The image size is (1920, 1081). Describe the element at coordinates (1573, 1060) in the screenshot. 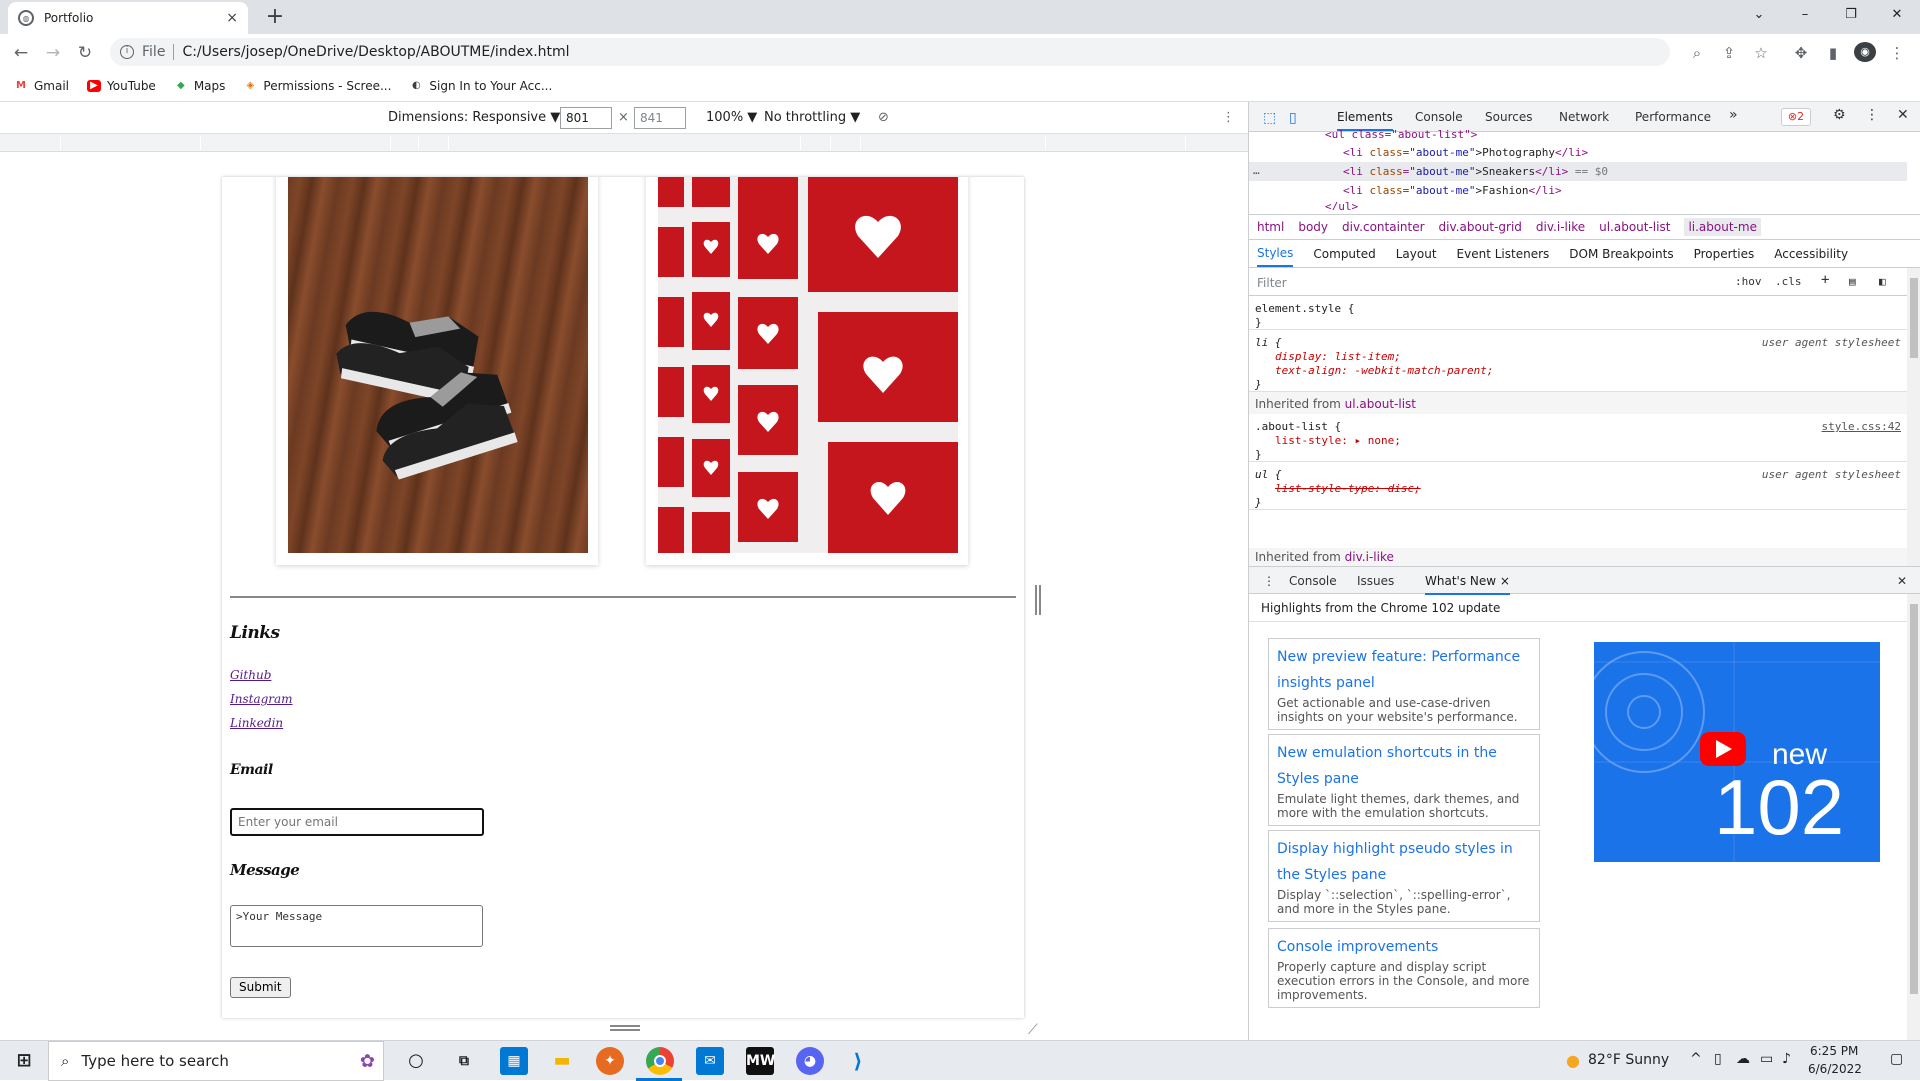

I see `weather-icon: ●` at that location.